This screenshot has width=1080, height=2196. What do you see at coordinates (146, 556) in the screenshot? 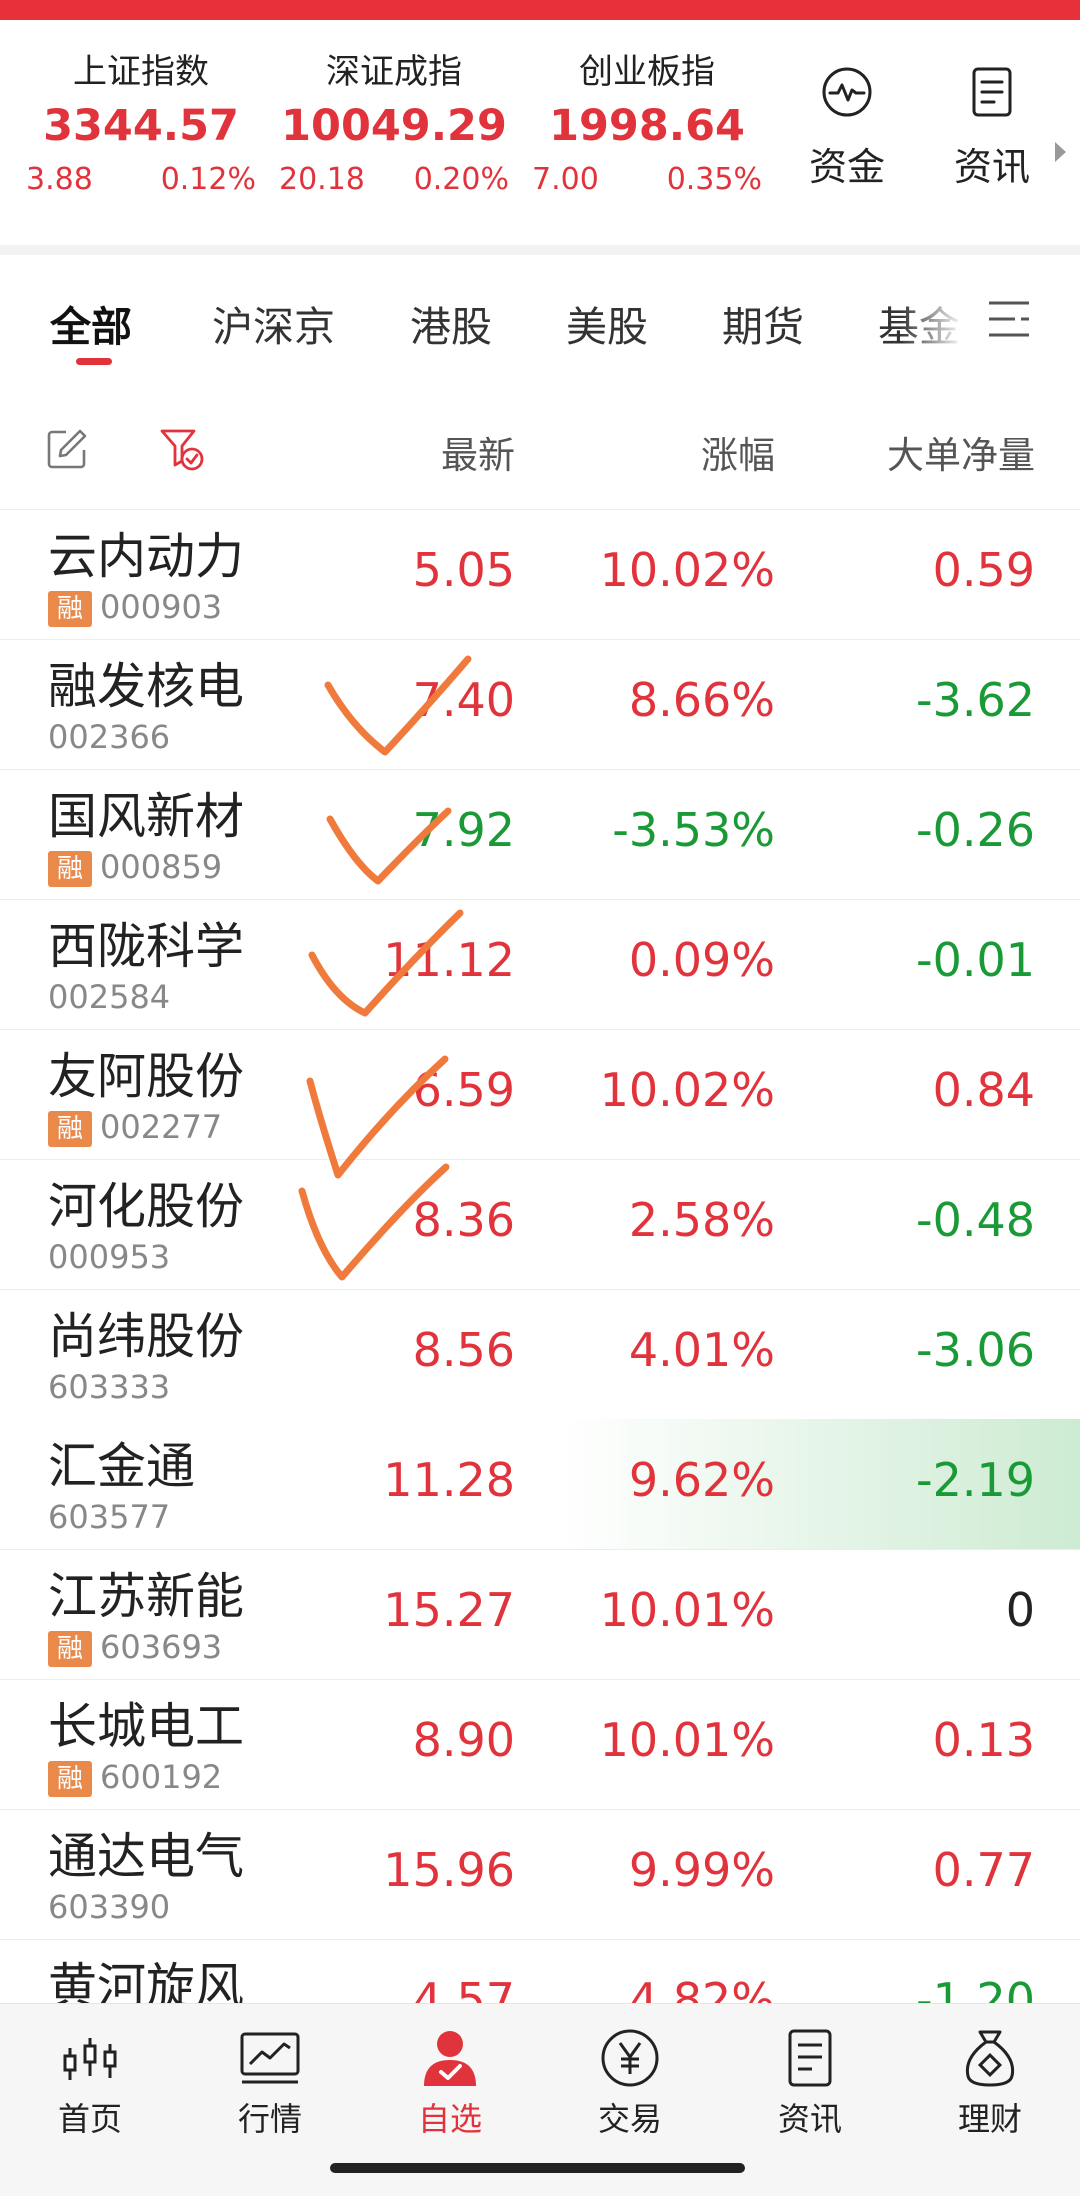
I see `stock-name: 云内动力` at bounding box center [146, 556].